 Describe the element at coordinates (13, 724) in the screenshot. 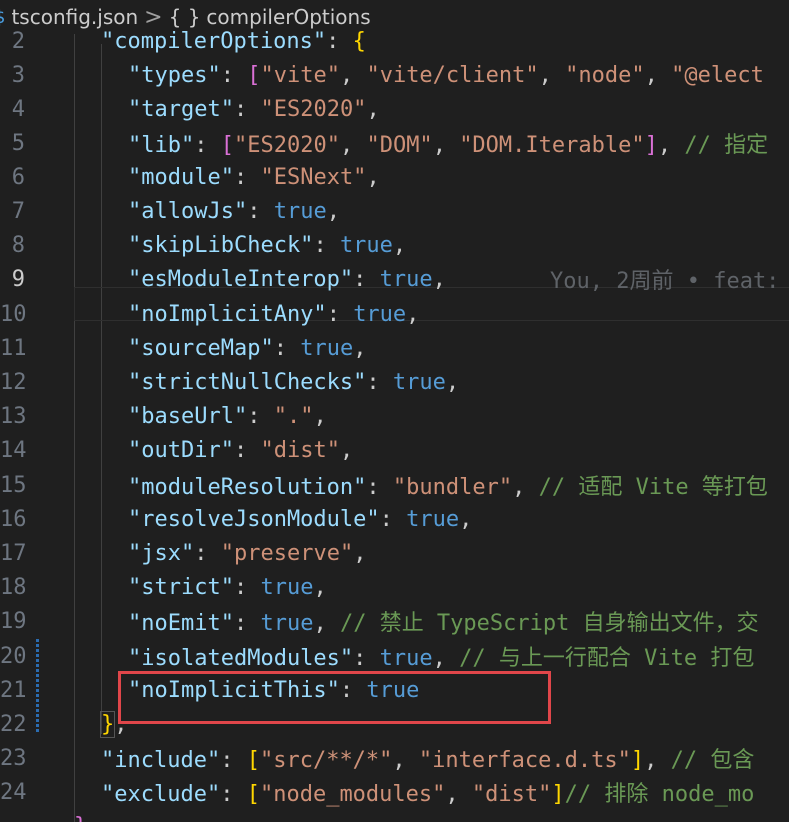

I see `line-number: 22` at that location.